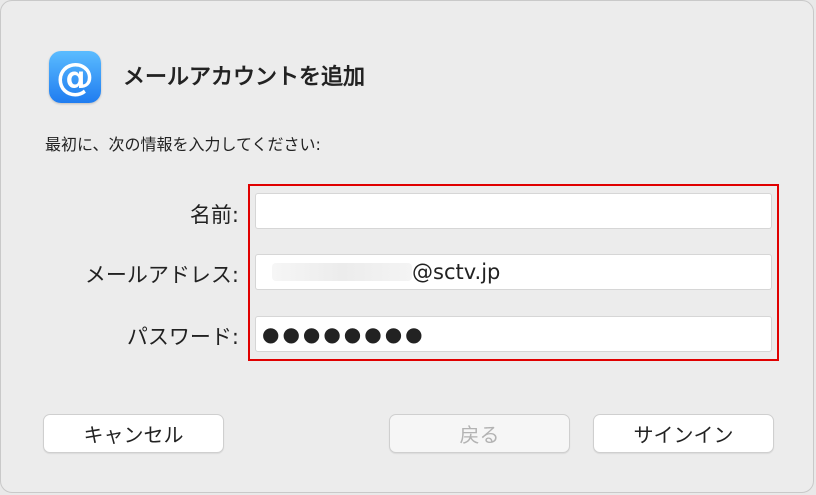 This screenshot has width=816, height=495. Describe the element at coordinates (513, 334) in the screenshot. I see `password-field: ●●●●●●●●` at that location.